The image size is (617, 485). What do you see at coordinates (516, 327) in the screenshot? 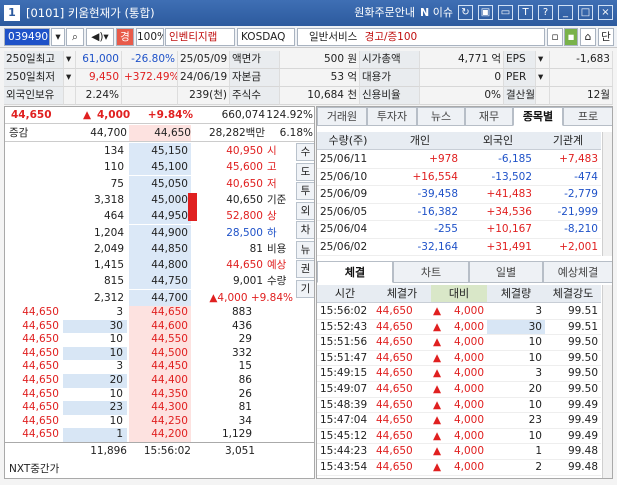
I see `trade-cell: 30` at bounding box center [516, 327].